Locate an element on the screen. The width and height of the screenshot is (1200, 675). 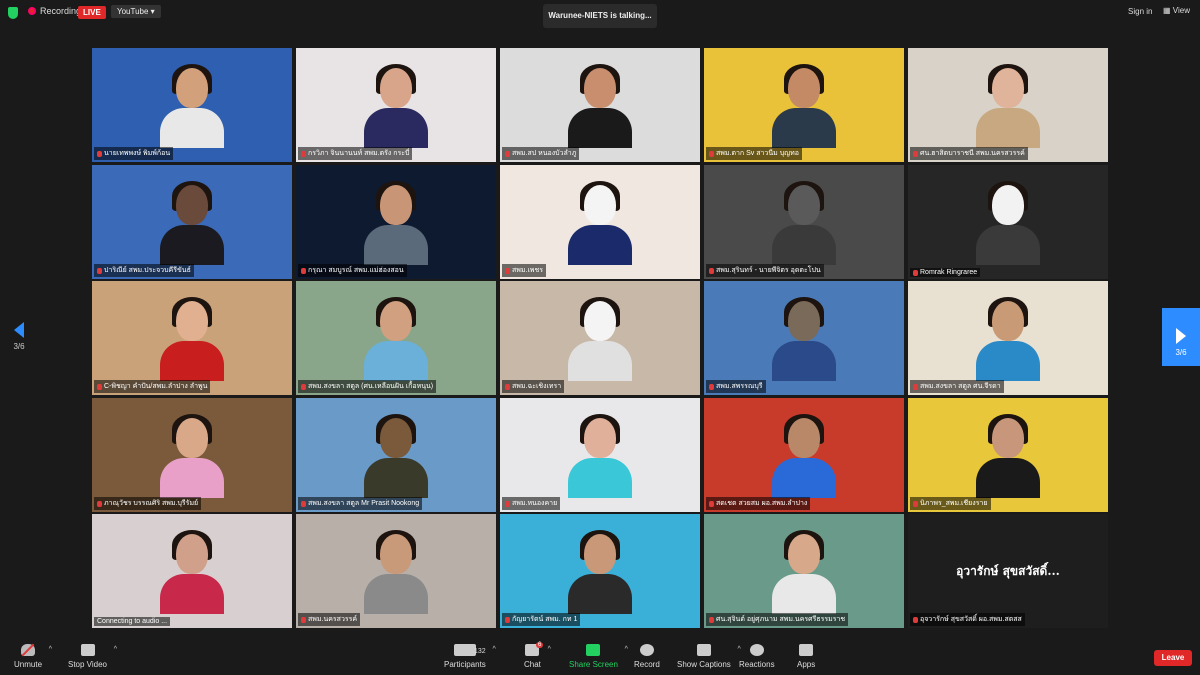
previous-page-button: 3/6 is located at coordinates (19, 336).